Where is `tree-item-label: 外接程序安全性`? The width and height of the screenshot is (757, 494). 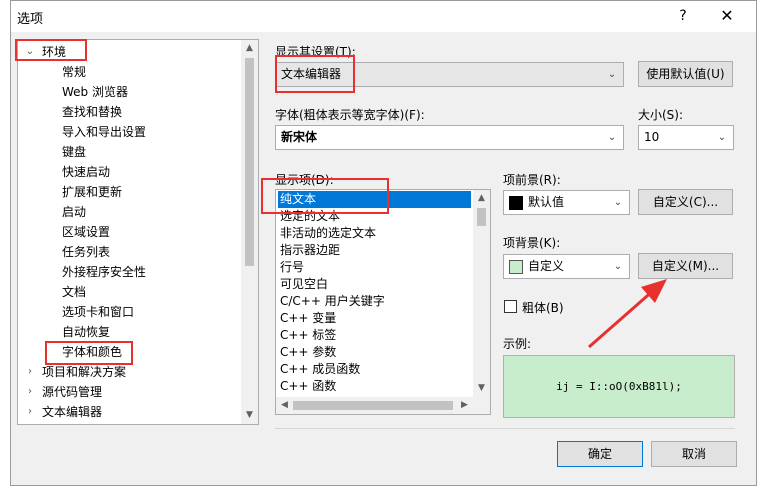
tree-item-label: 外接程序安全性 is located at coordinates (104, 272).